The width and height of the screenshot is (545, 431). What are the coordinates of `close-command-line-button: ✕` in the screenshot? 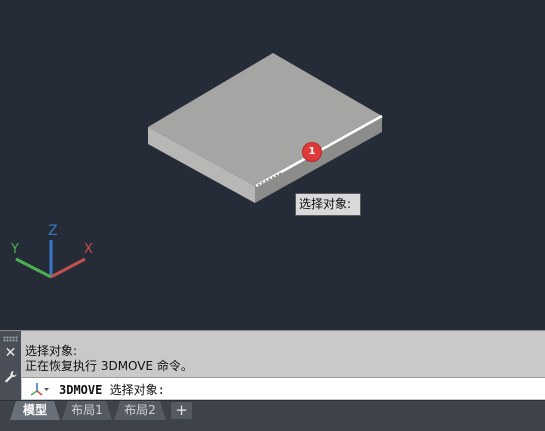 It's located at (10, 353).